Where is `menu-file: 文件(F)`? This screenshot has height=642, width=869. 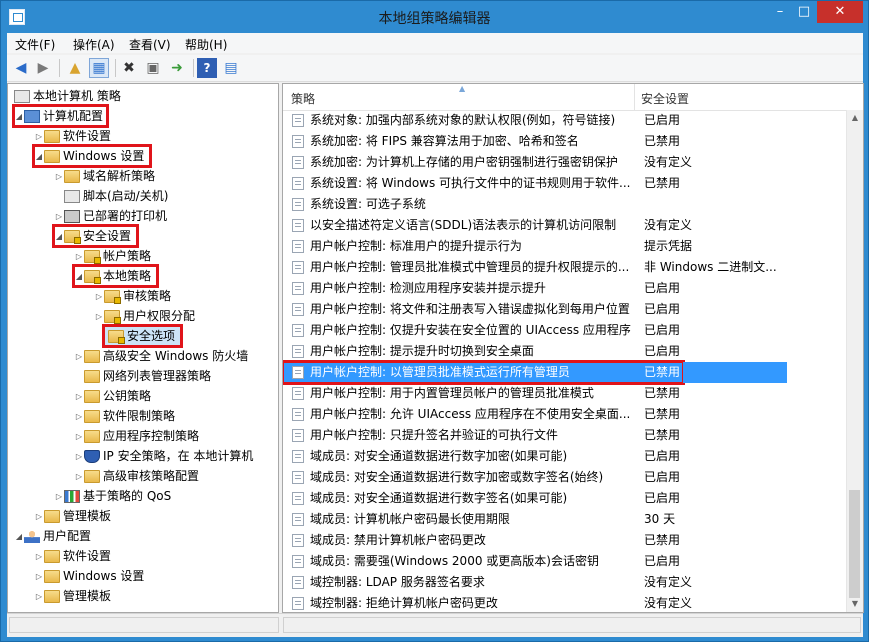 menu-file: 文件(F) is located at coordinates (35, 44).